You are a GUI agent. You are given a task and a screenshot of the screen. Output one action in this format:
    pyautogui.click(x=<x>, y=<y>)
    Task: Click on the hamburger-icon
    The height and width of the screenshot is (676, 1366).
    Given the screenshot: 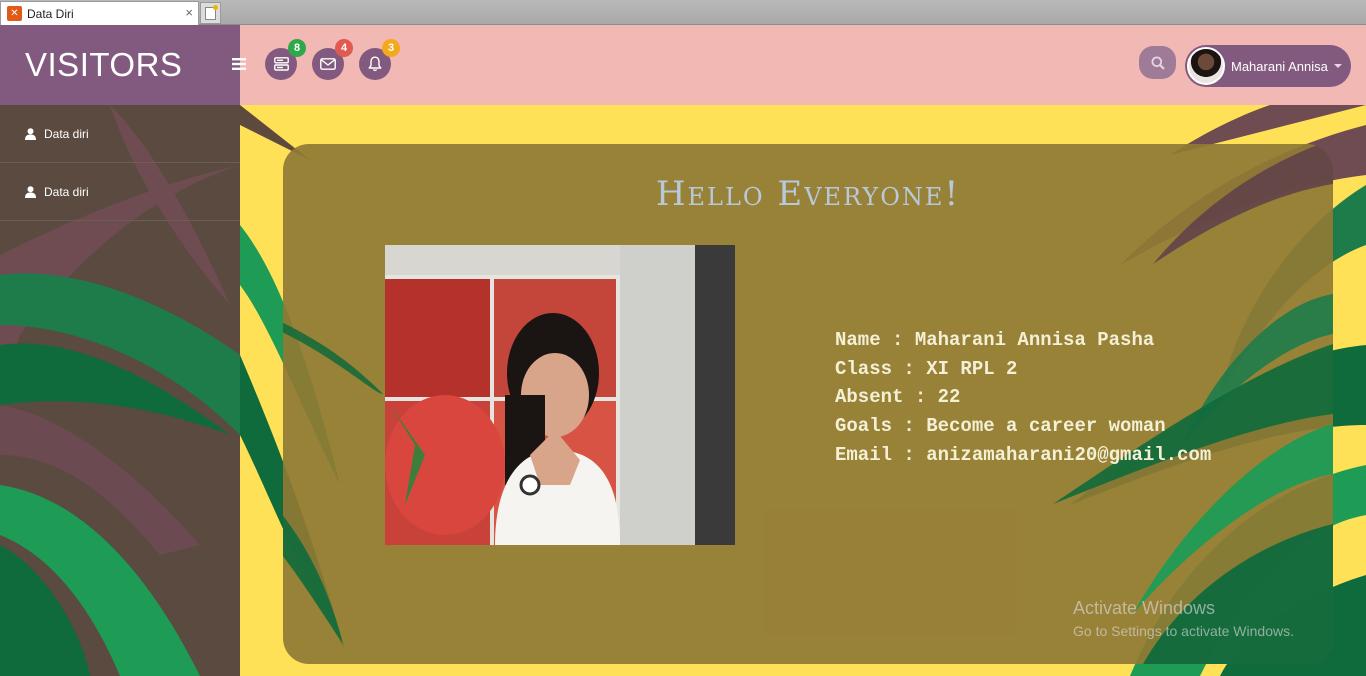 What is the action you would take?
    pyautogui.click(x=239, y=64)
    